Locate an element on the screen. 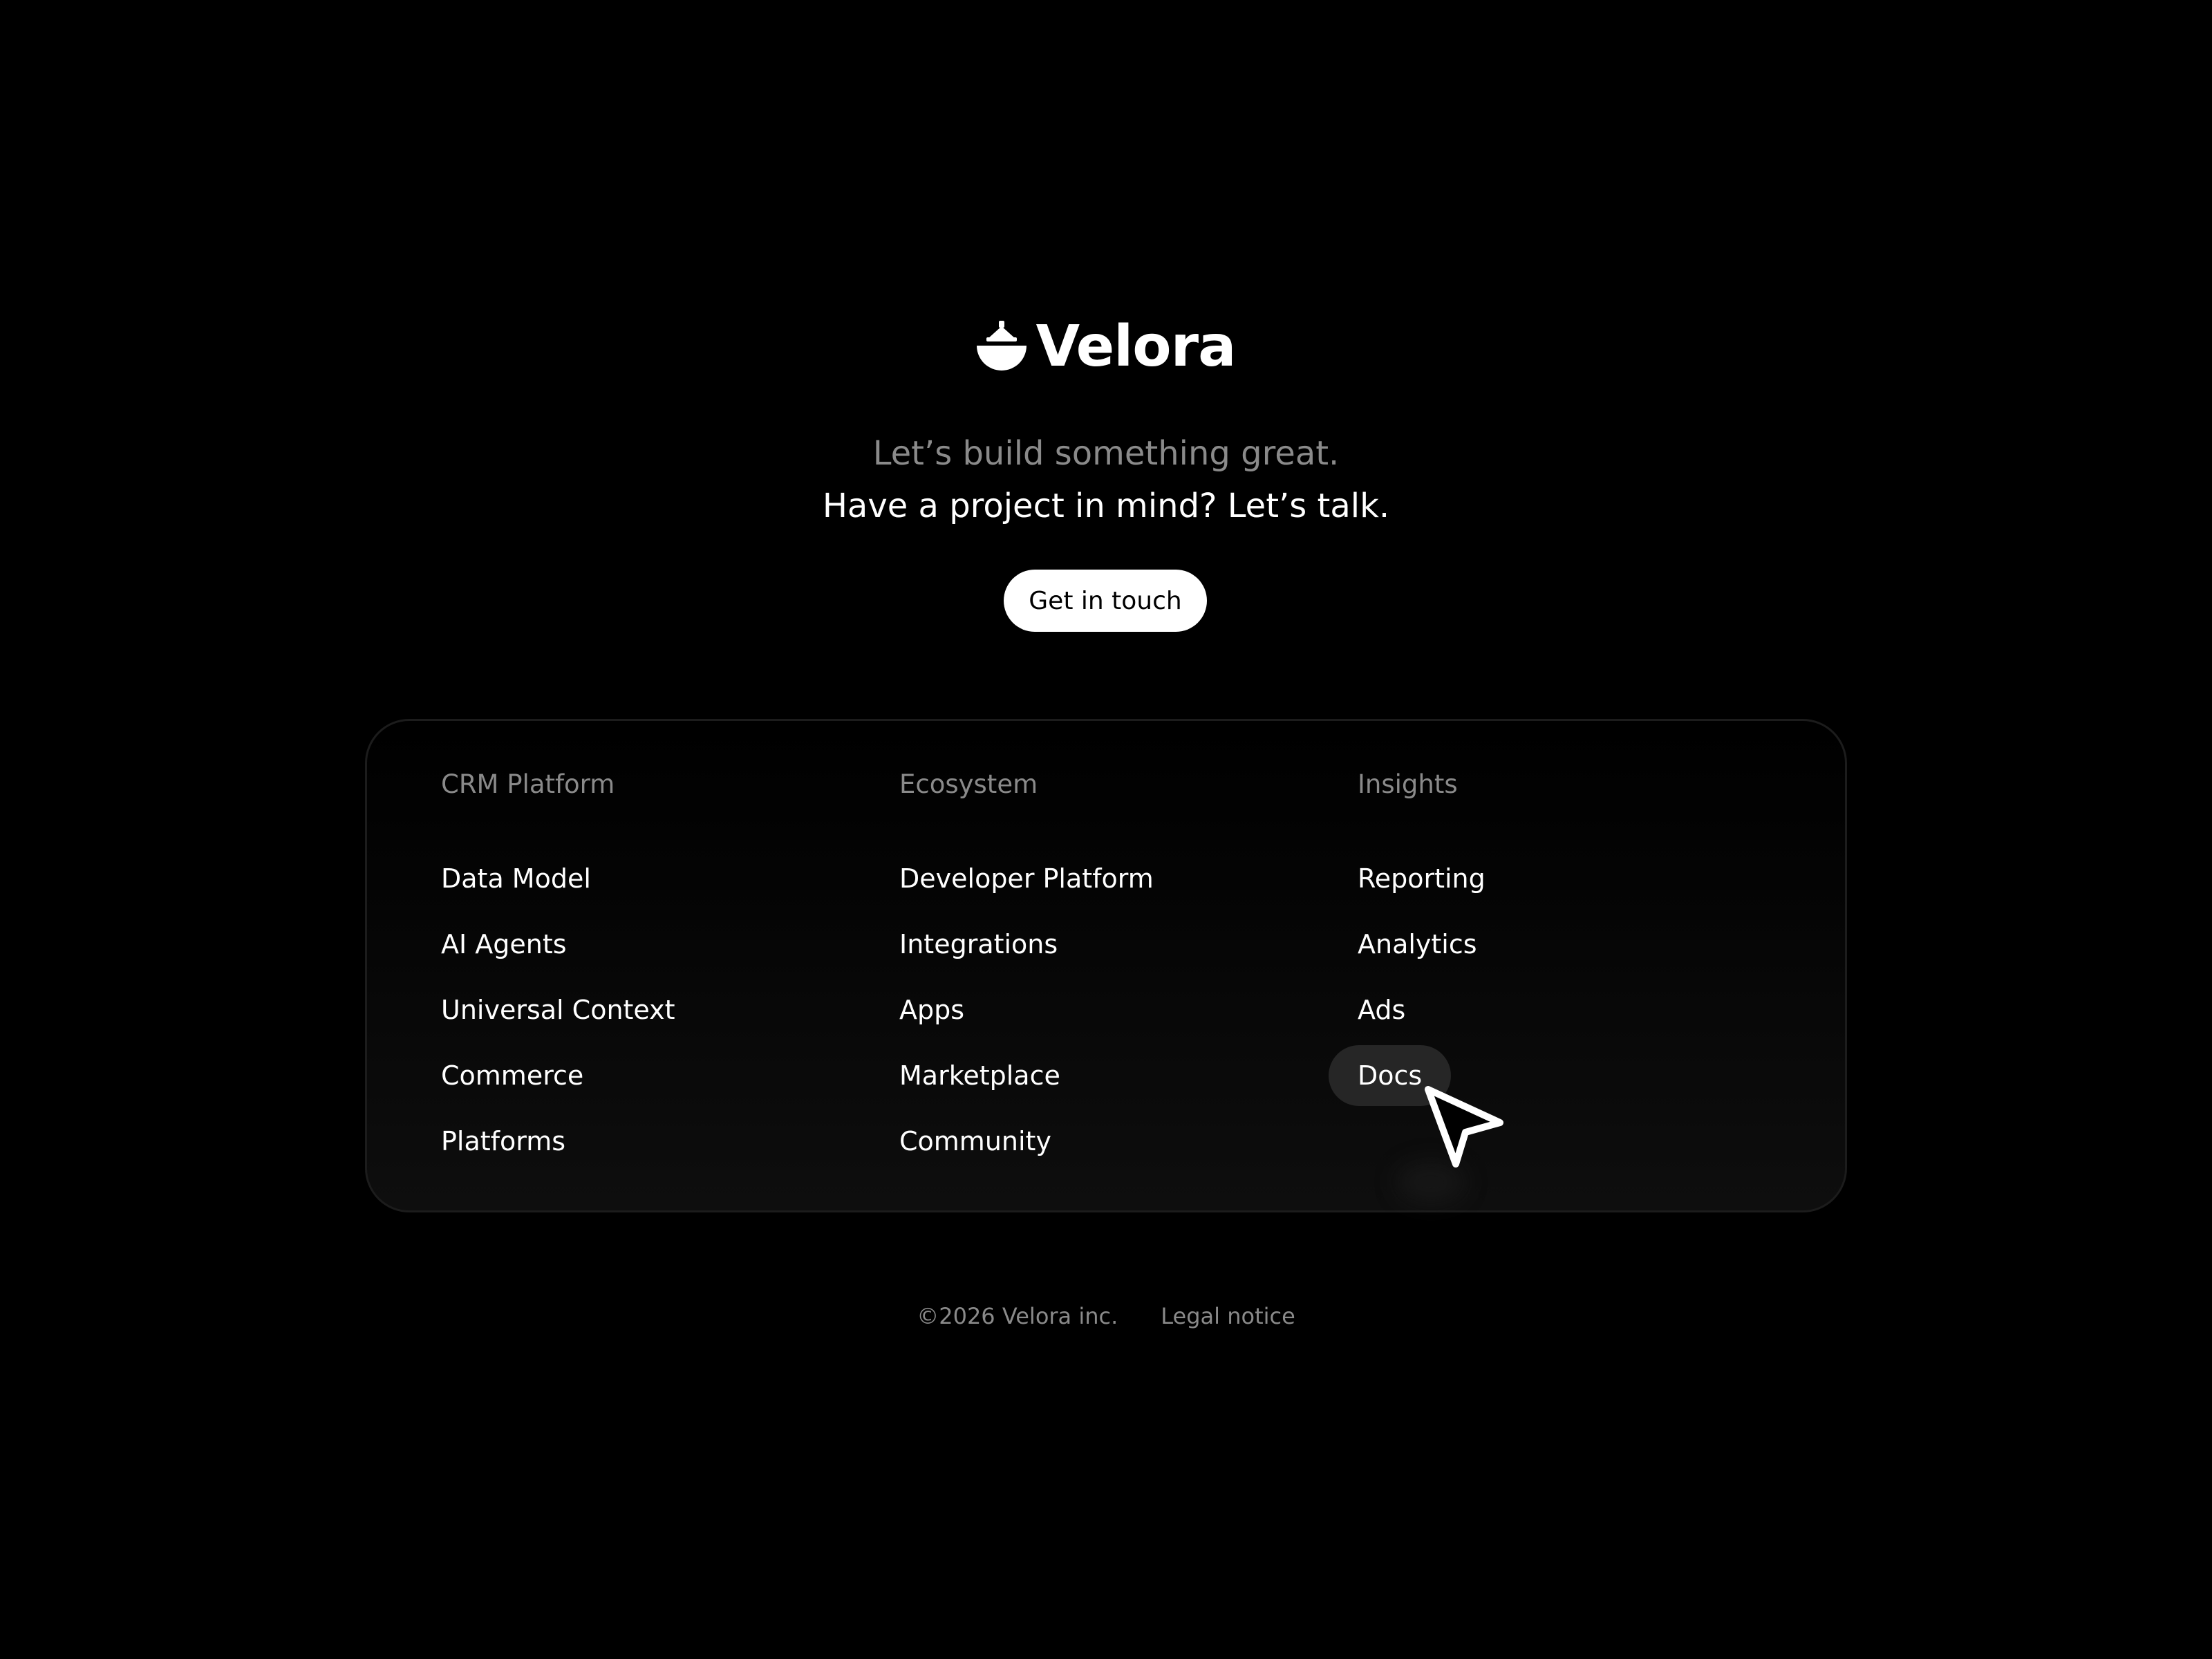 The height and width of the screenshot is (1659, 2212). column-heading: CRM Platform is located at coordinates (528, 784).